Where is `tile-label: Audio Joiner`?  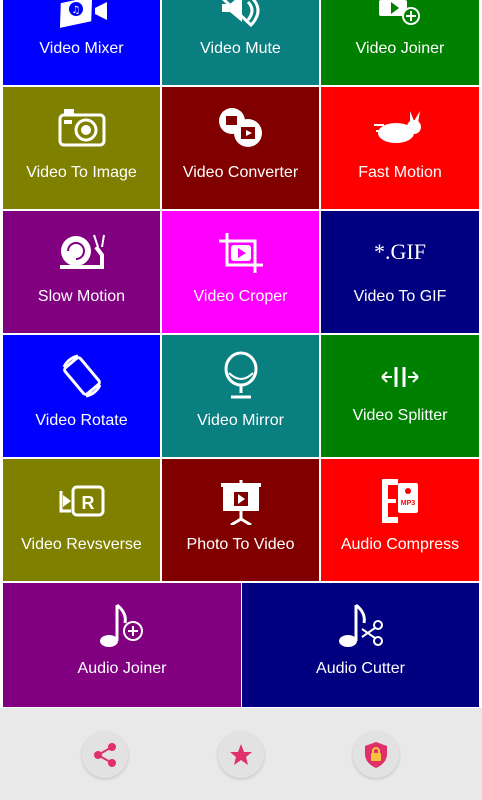 tile-label: Audio Joiner is located at coordinates (122, 668).